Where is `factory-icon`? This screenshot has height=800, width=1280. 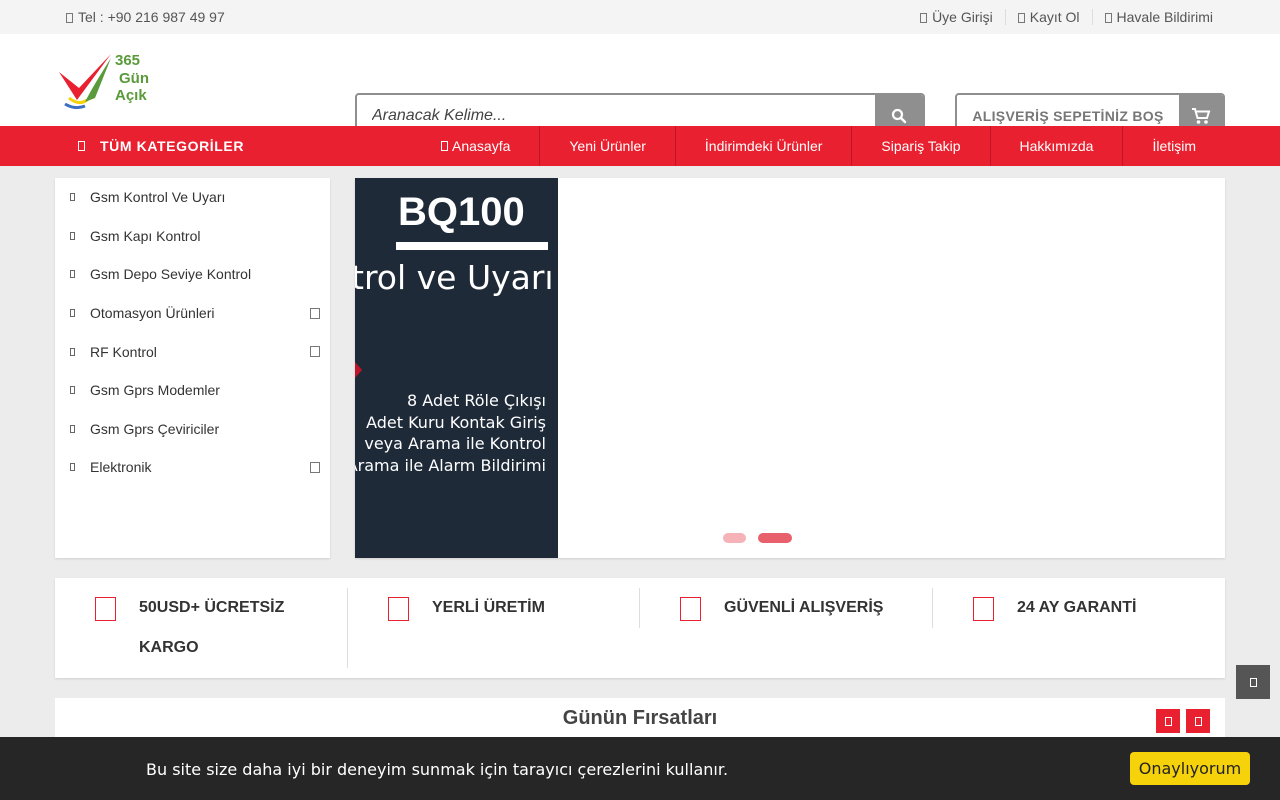
factory-icon is located at coordinates (398, 609).